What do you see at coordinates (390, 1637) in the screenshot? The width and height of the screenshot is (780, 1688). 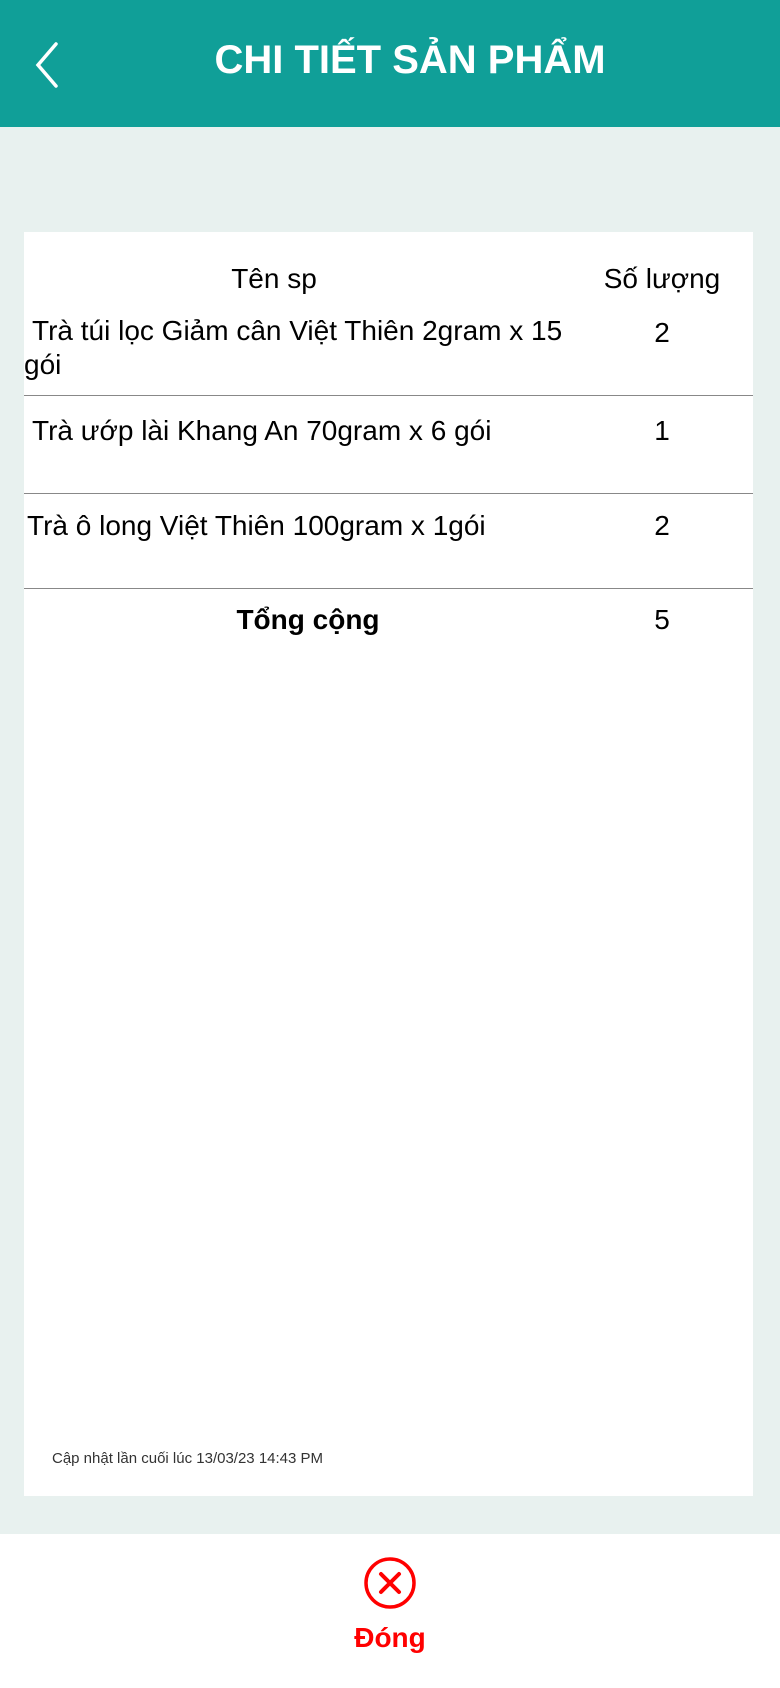 I see `close-label: Đóng` at bounding box center [390, 1637].